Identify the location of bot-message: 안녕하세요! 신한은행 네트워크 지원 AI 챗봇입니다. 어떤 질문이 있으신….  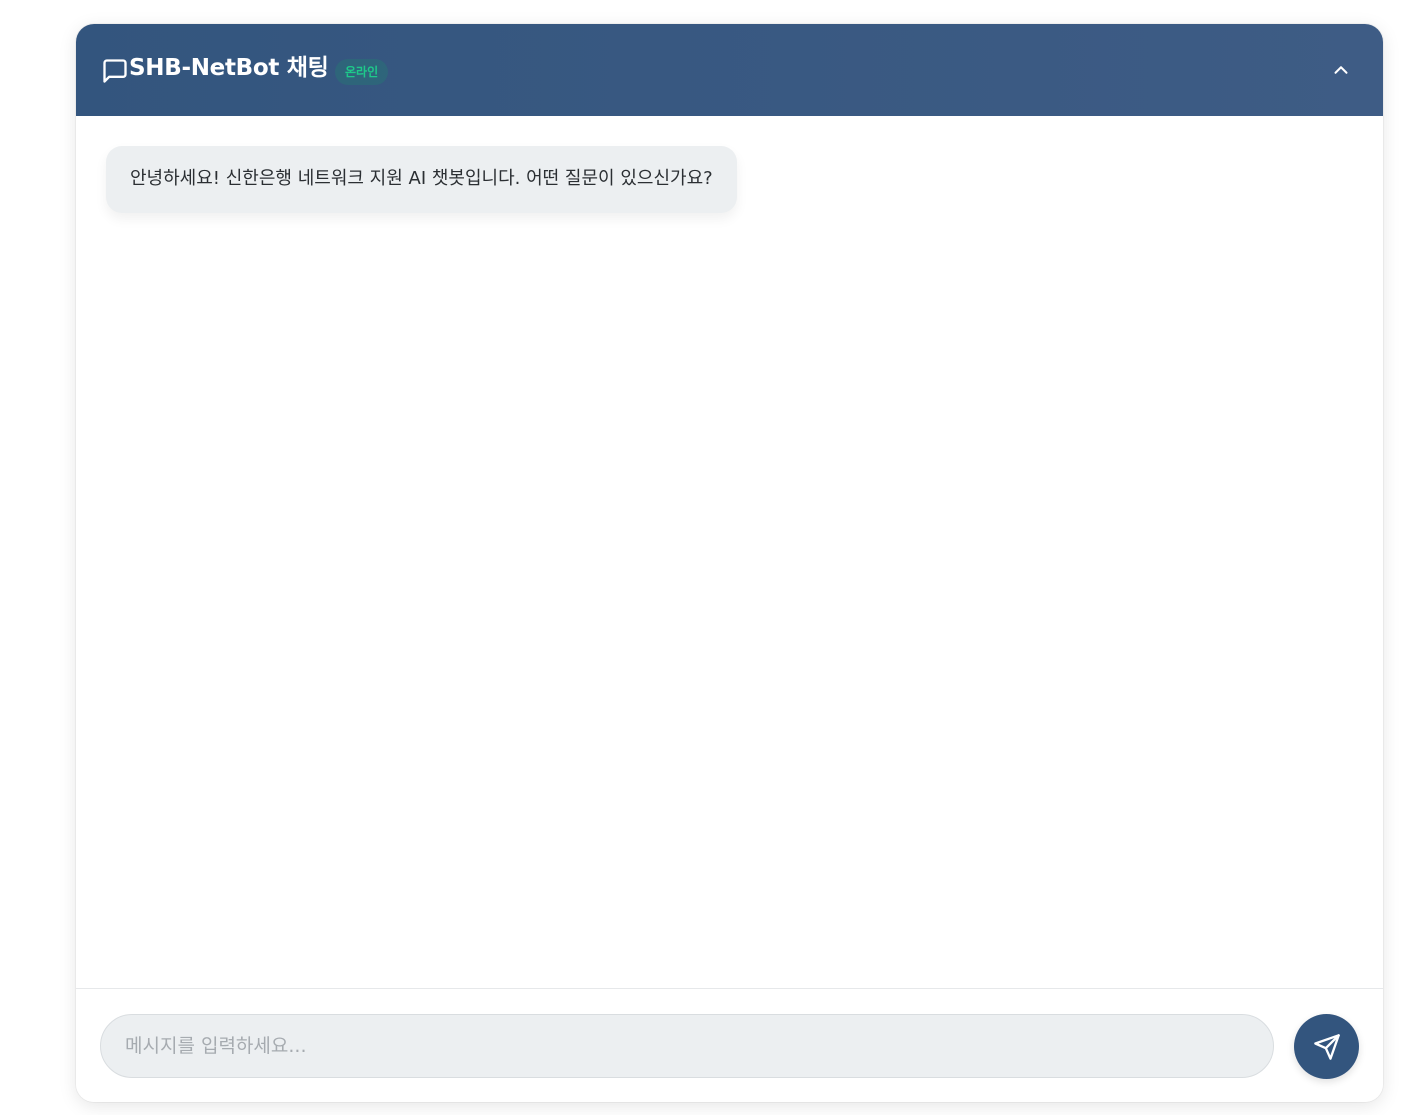
(421, 179).